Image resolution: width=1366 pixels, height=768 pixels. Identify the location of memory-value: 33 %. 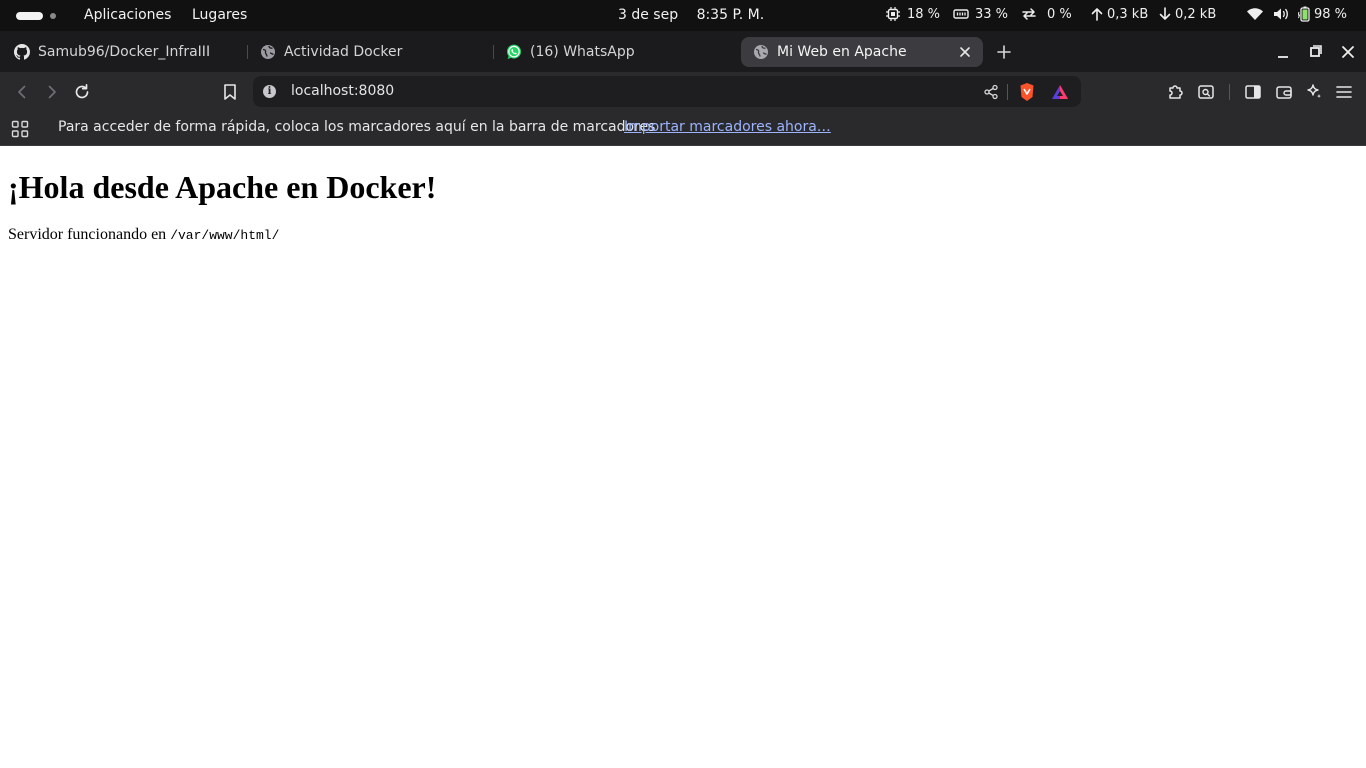
(992, 14).